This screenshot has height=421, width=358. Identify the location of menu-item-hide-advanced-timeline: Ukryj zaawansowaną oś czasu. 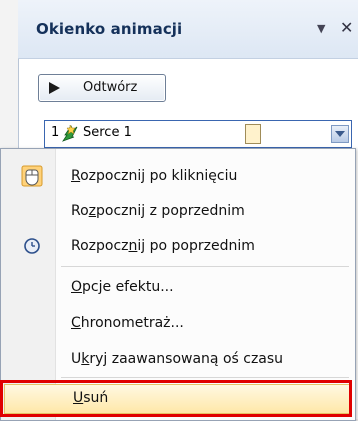
(177, 359).